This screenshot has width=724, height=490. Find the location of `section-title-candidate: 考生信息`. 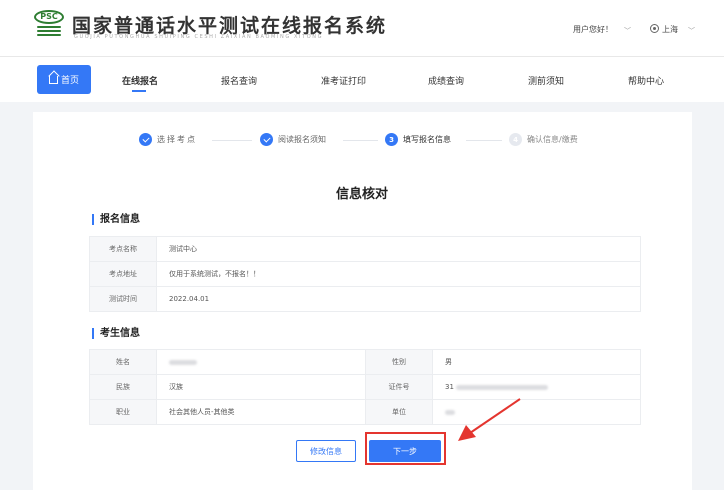

section-title-candidate: 考生信息 is located at coordinates (116, 333).